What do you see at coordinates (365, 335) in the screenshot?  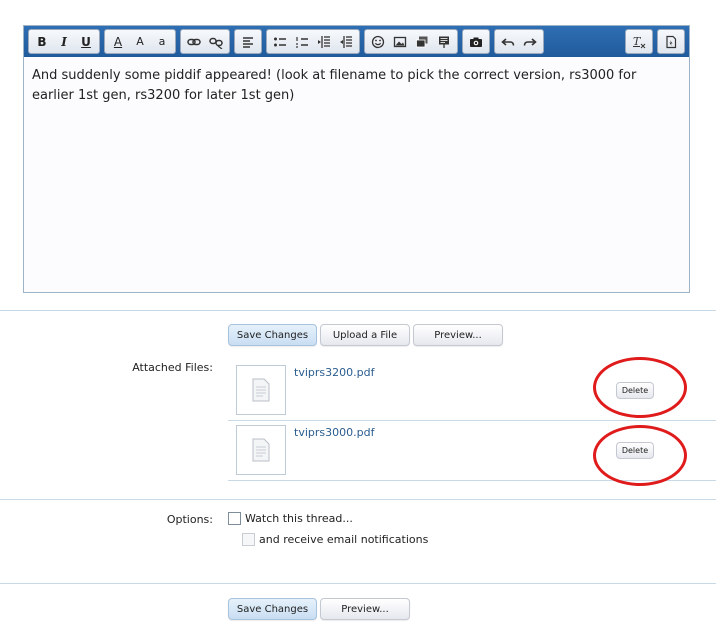 I see `upload-file-button: Upload a File` at bounding box center [365, 335].